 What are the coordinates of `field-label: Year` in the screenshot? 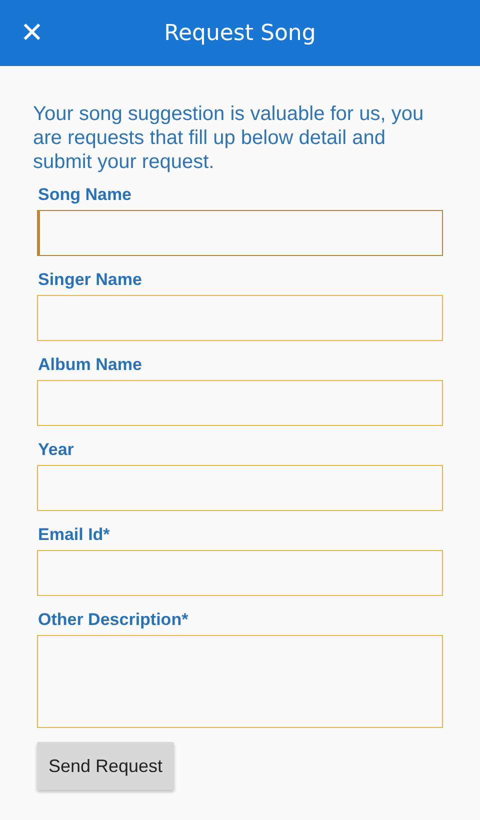 It's located at (56, 450).